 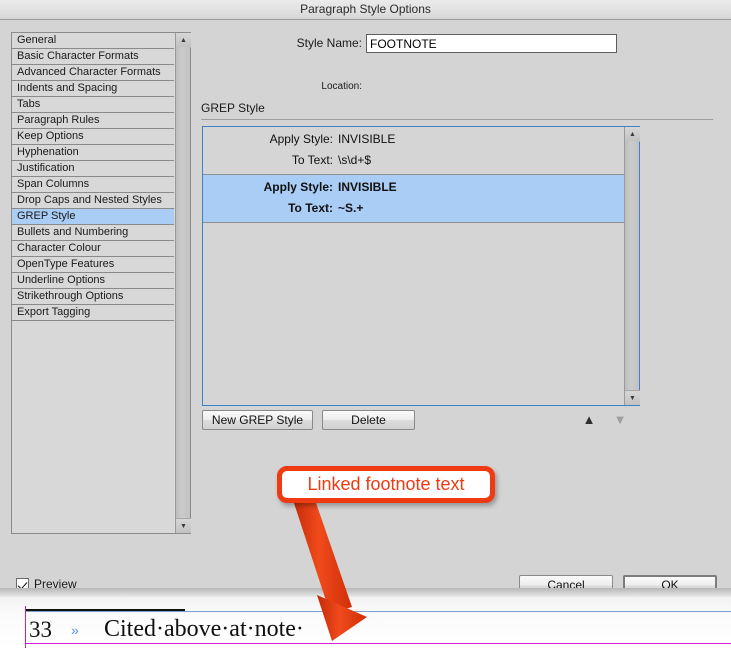 I want to click on annotation-callout-text: Linked footnote text, so click(x=386, y=484).